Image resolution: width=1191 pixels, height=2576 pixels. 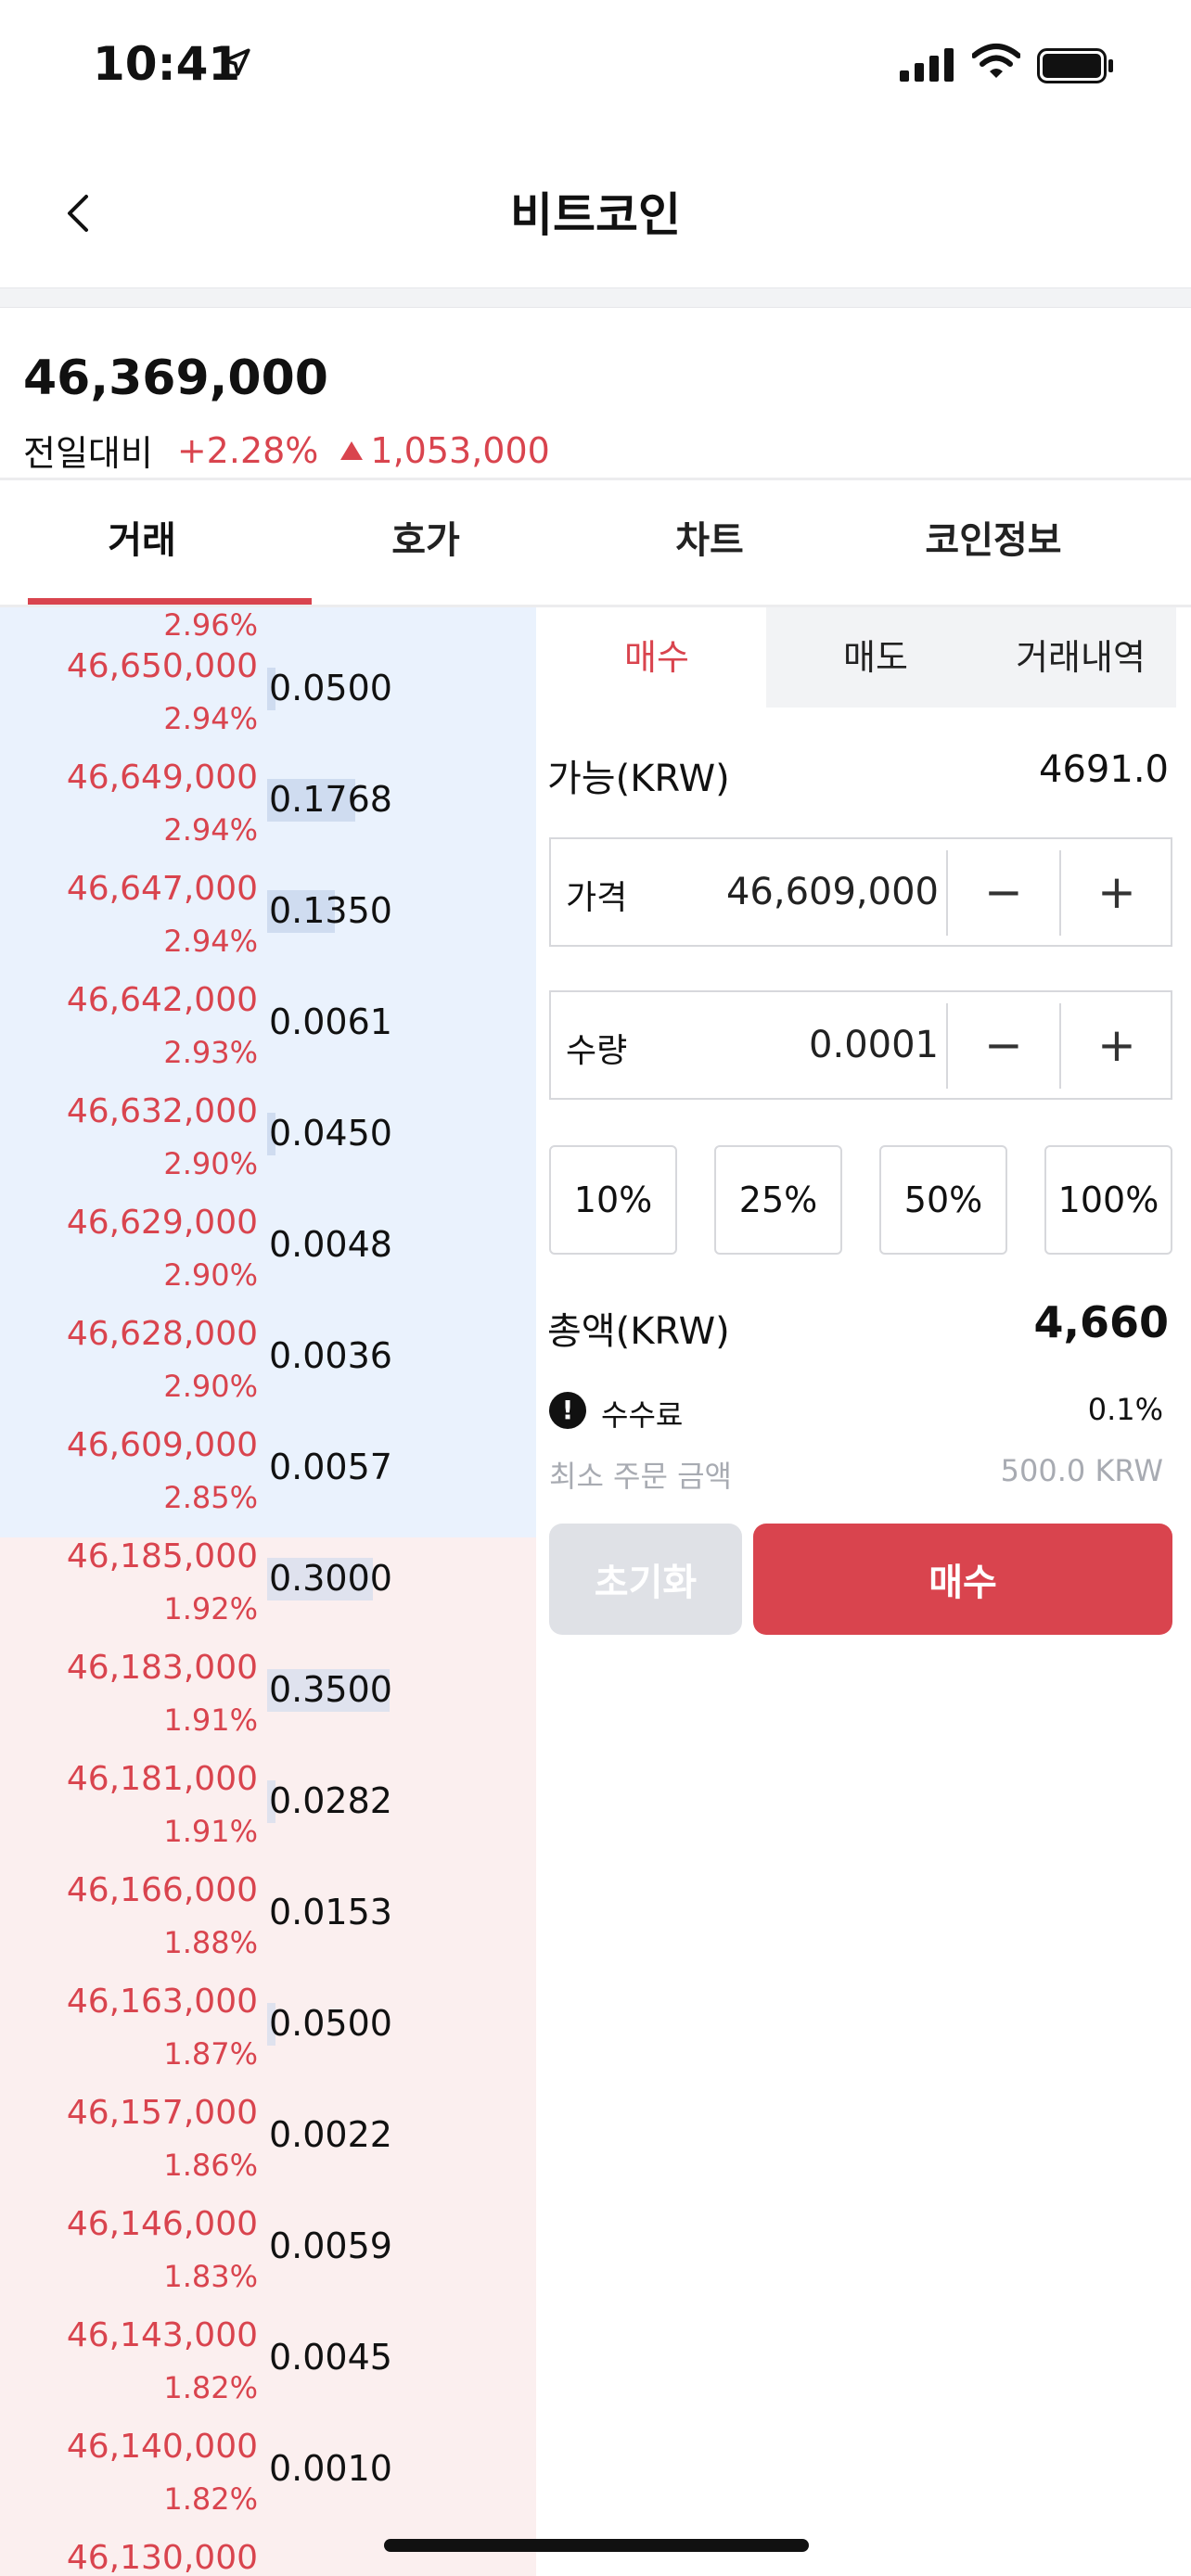 I want to click on tab-history: 거래내역, so click(x=1080, y=657).